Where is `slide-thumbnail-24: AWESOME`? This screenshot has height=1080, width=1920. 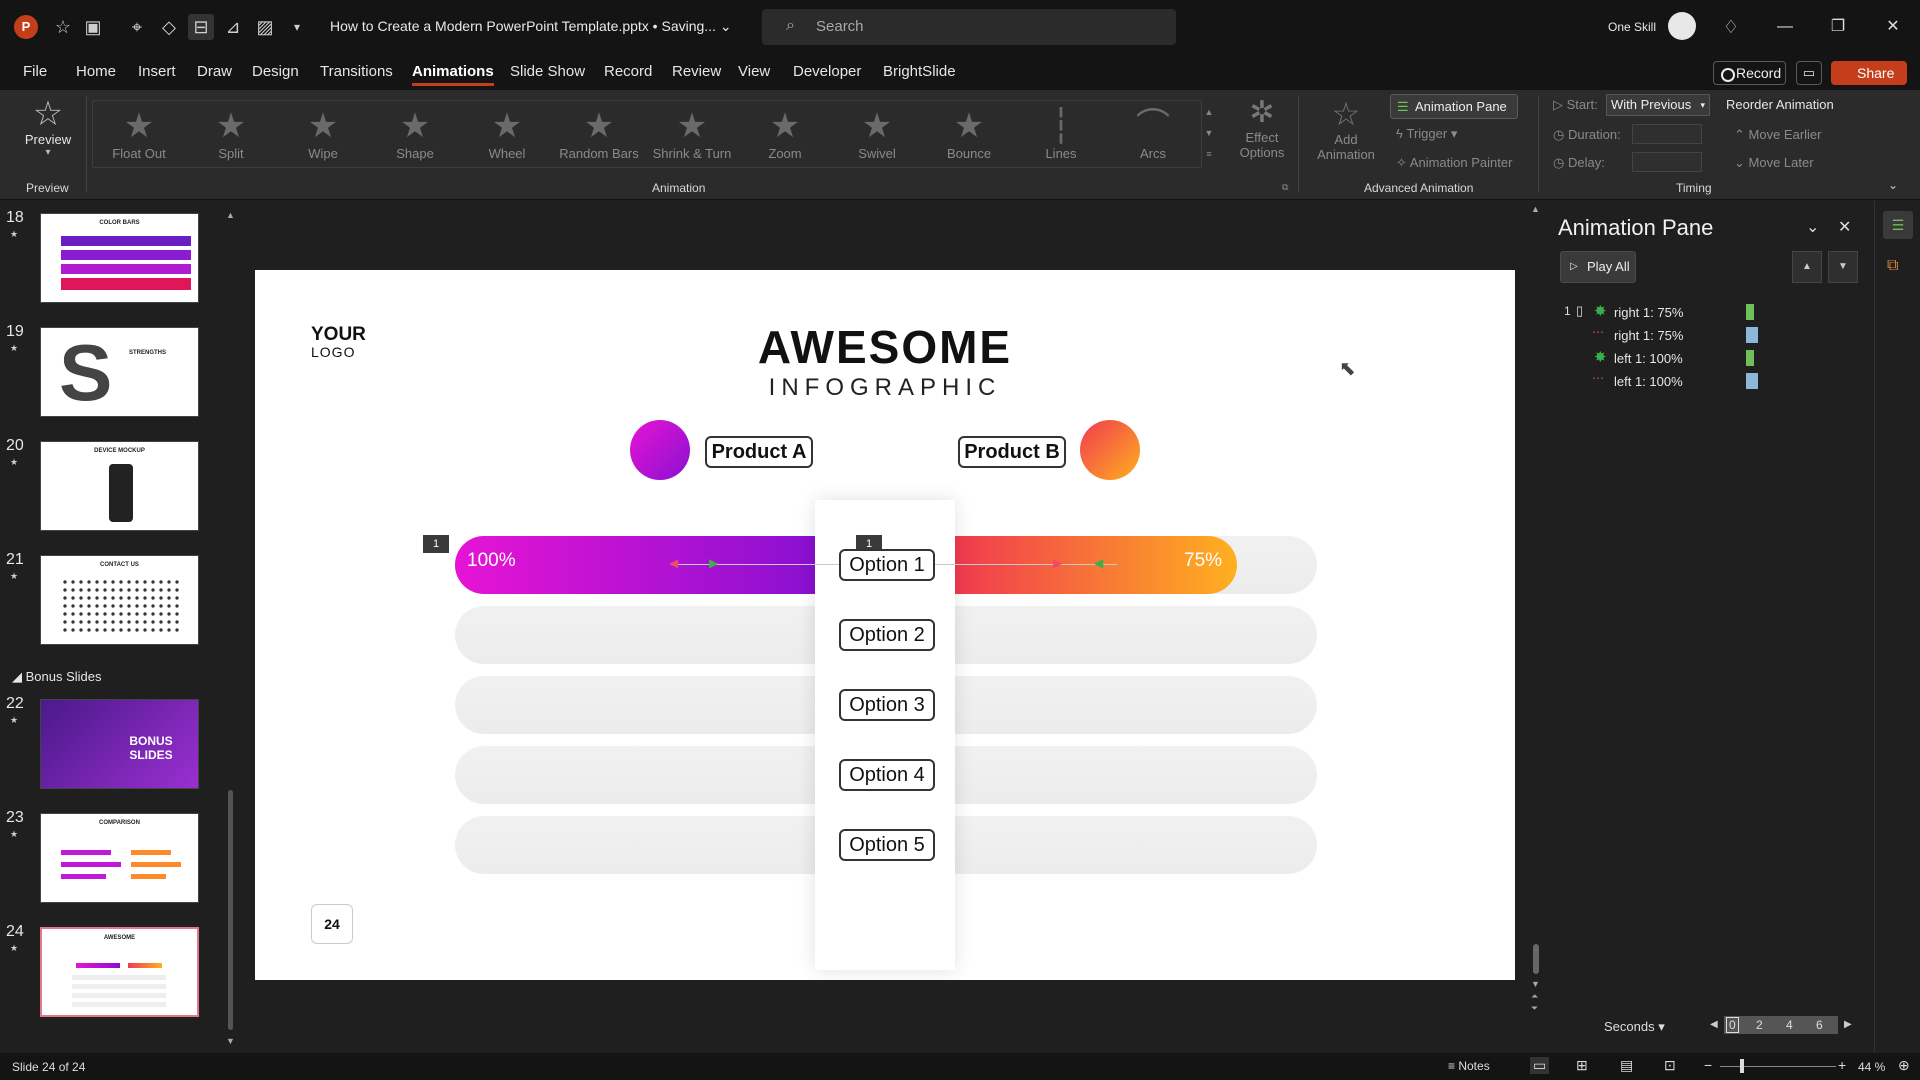 slide-thumbnail-24: AWESOME is located at coordinates (119, 972).